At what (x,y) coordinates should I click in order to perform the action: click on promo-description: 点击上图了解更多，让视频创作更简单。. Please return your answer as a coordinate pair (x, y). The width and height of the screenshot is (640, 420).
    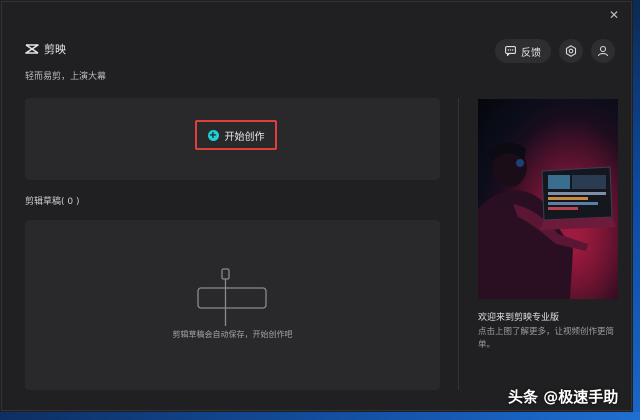
    Looking at the image, I should click on (546, 338).